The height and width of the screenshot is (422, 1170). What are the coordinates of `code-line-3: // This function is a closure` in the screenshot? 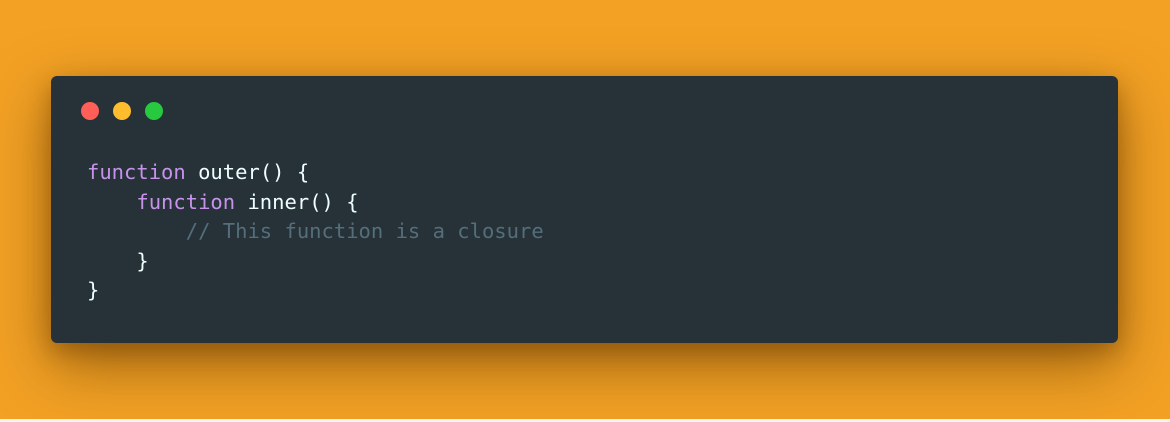 It's located at (315, 232).